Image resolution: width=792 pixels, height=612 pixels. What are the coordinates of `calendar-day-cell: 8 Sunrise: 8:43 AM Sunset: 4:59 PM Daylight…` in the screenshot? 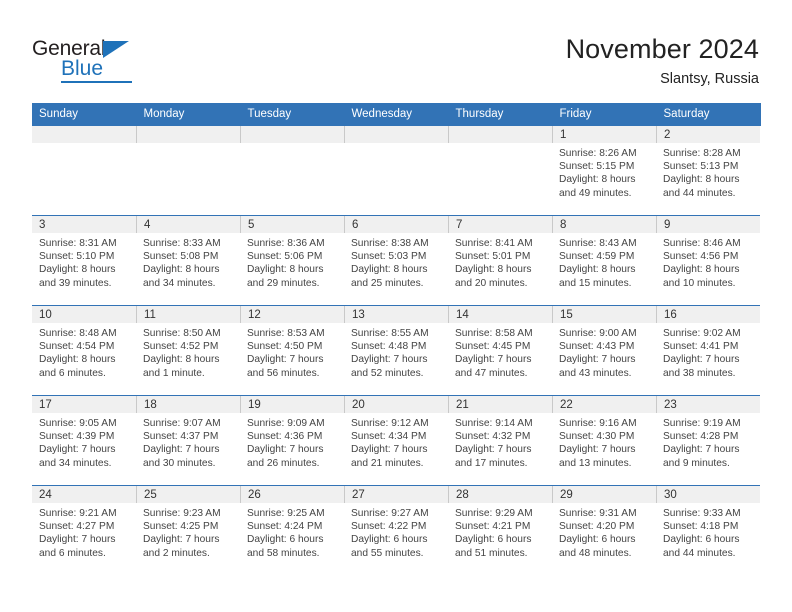 It's located at (604, 260).